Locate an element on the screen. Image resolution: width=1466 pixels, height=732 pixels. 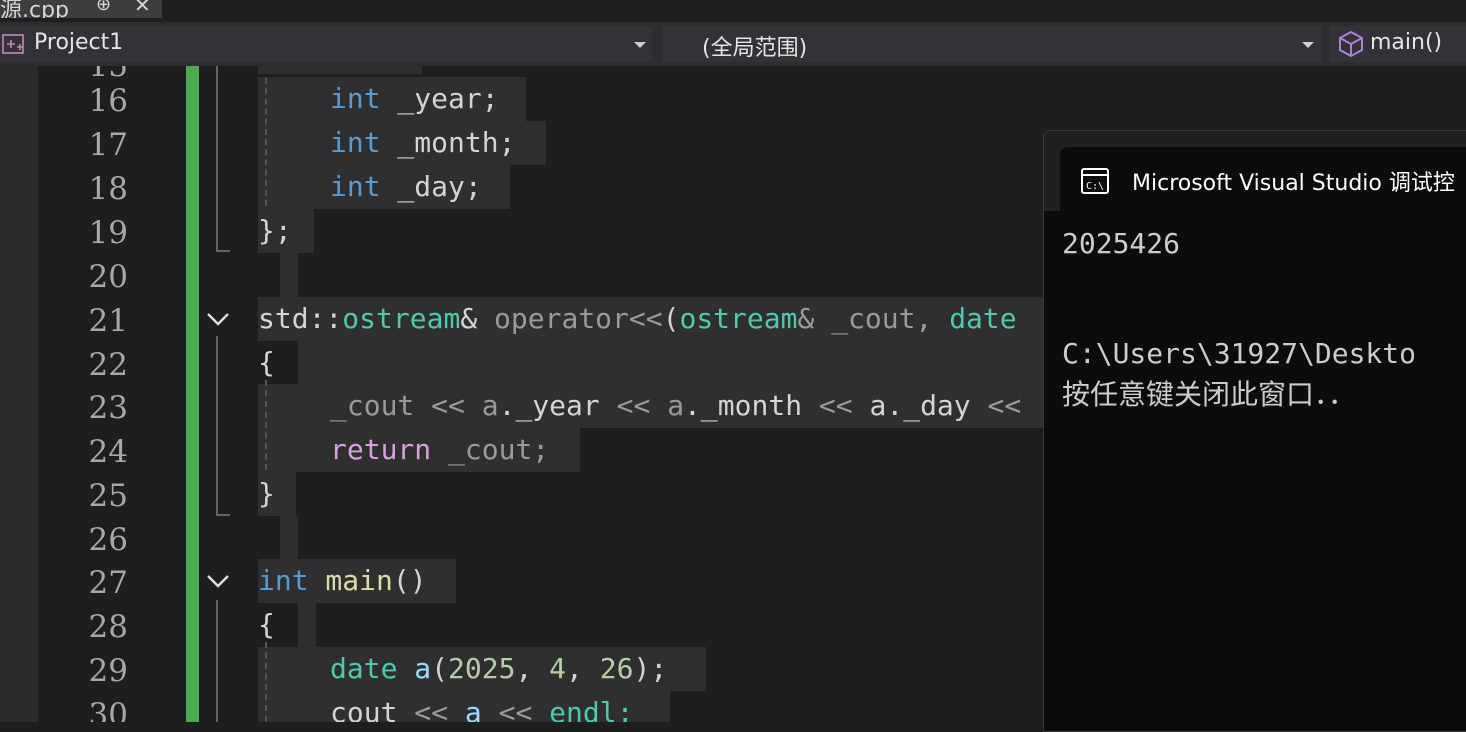
line-number: 21 is located at coordinates (108, 321).